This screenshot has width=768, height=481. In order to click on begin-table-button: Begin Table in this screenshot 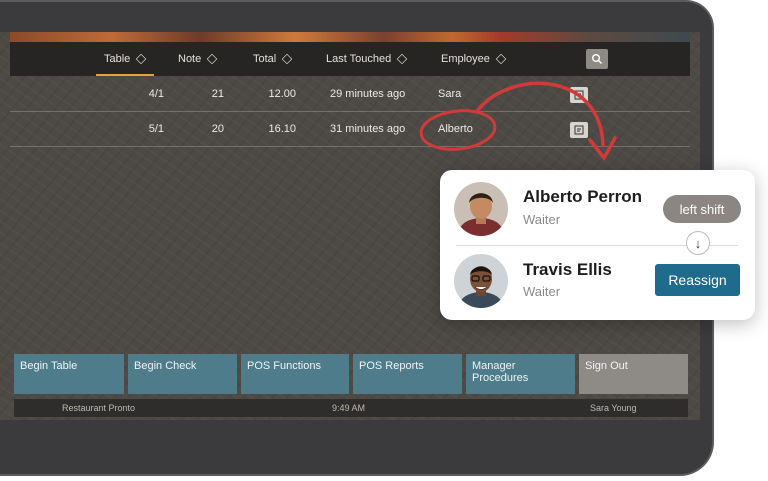, I will do `click(69, 374)`.